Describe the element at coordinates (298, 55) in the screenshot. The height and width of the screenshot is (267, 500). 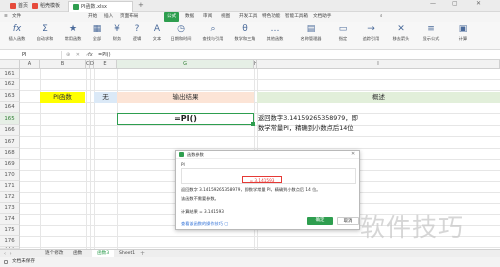
I see `formula-input: =PI()` at that location.